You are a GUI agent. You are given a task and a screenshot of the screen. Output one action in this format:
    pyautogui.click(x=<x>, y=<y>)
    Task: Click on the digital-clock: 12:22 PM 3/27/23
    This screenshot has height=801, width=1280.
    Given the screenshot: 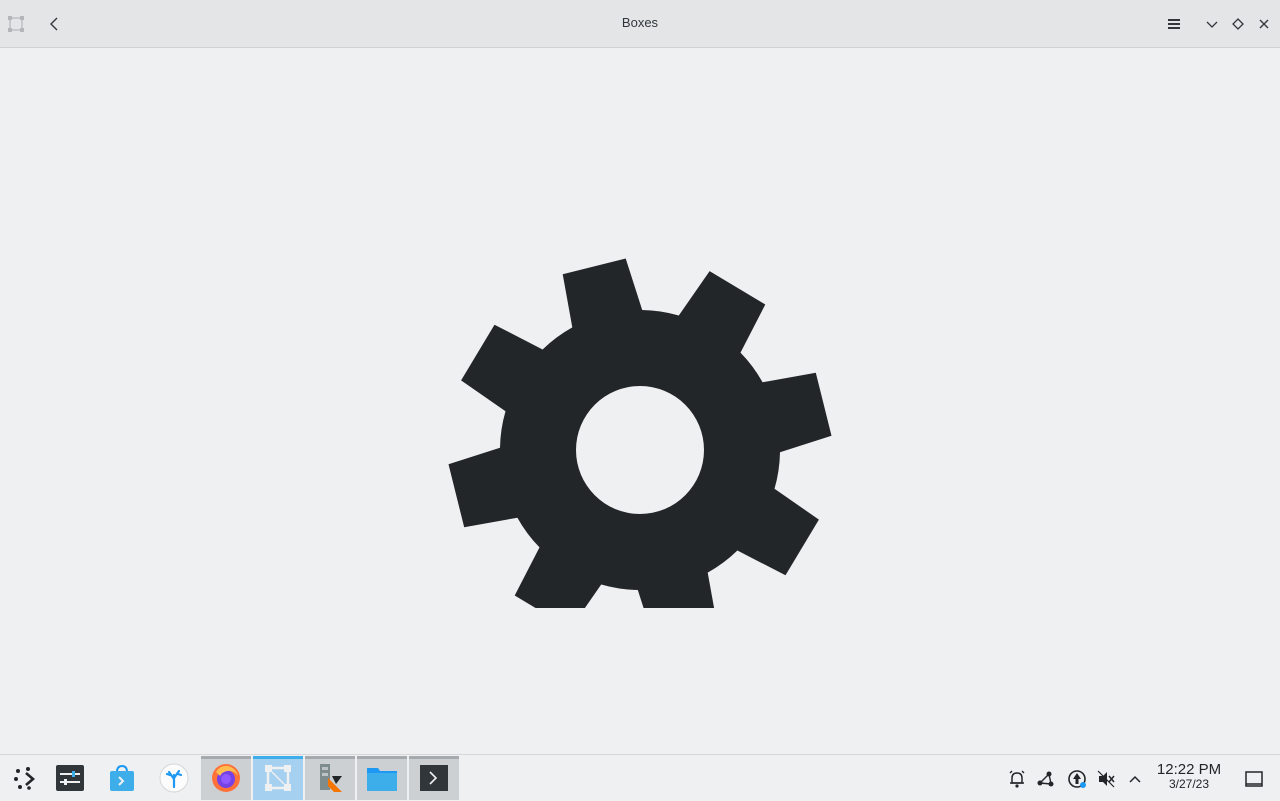 What is the action you would take?
    pyautogui.click(x=1189, y=776)
    